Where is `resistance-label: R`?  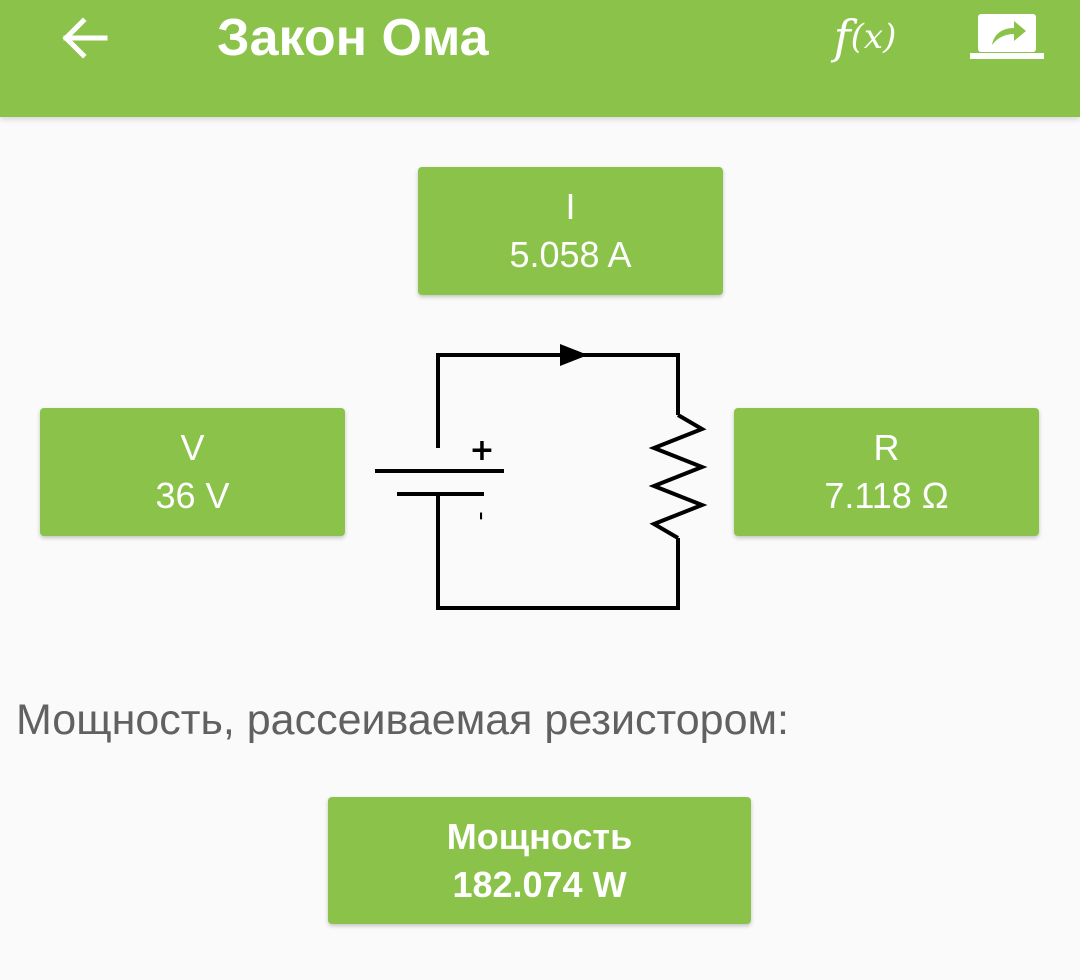
resistance-label: R is located at coordinates (886, 447).